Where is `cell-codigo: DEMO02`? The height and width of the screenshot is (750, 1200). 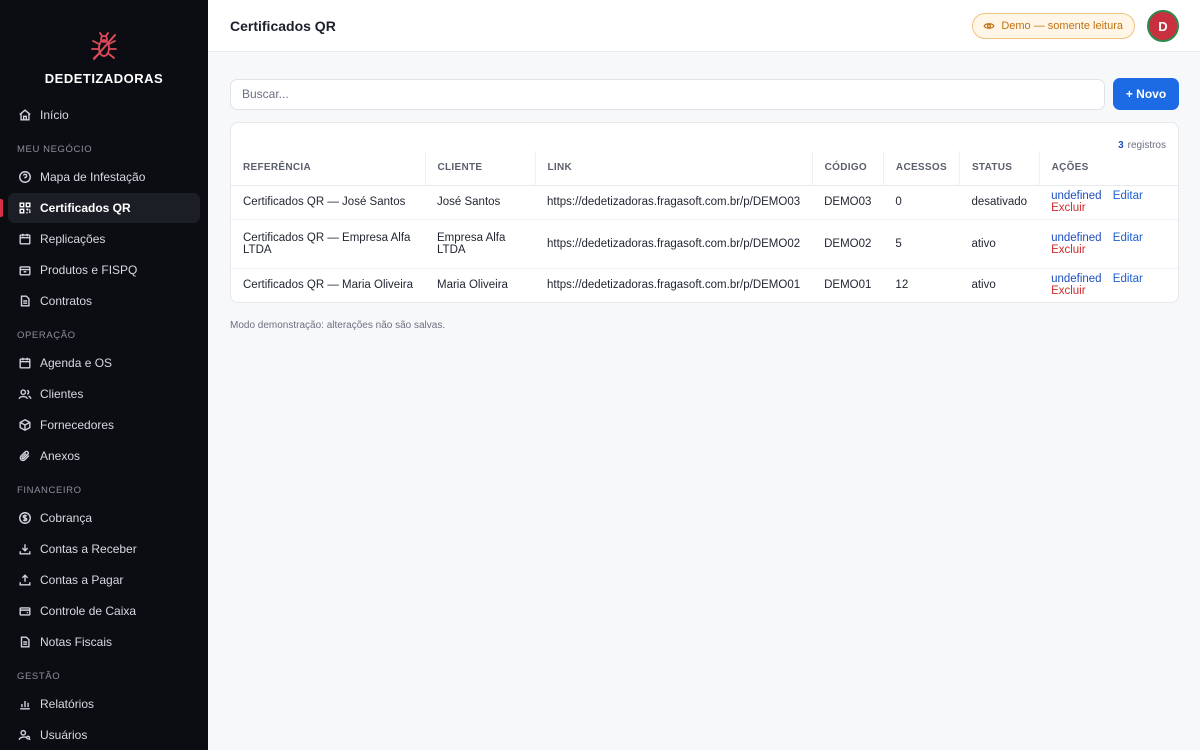
cell-codigo: DEMO02 is located at coordinates (848, 244).